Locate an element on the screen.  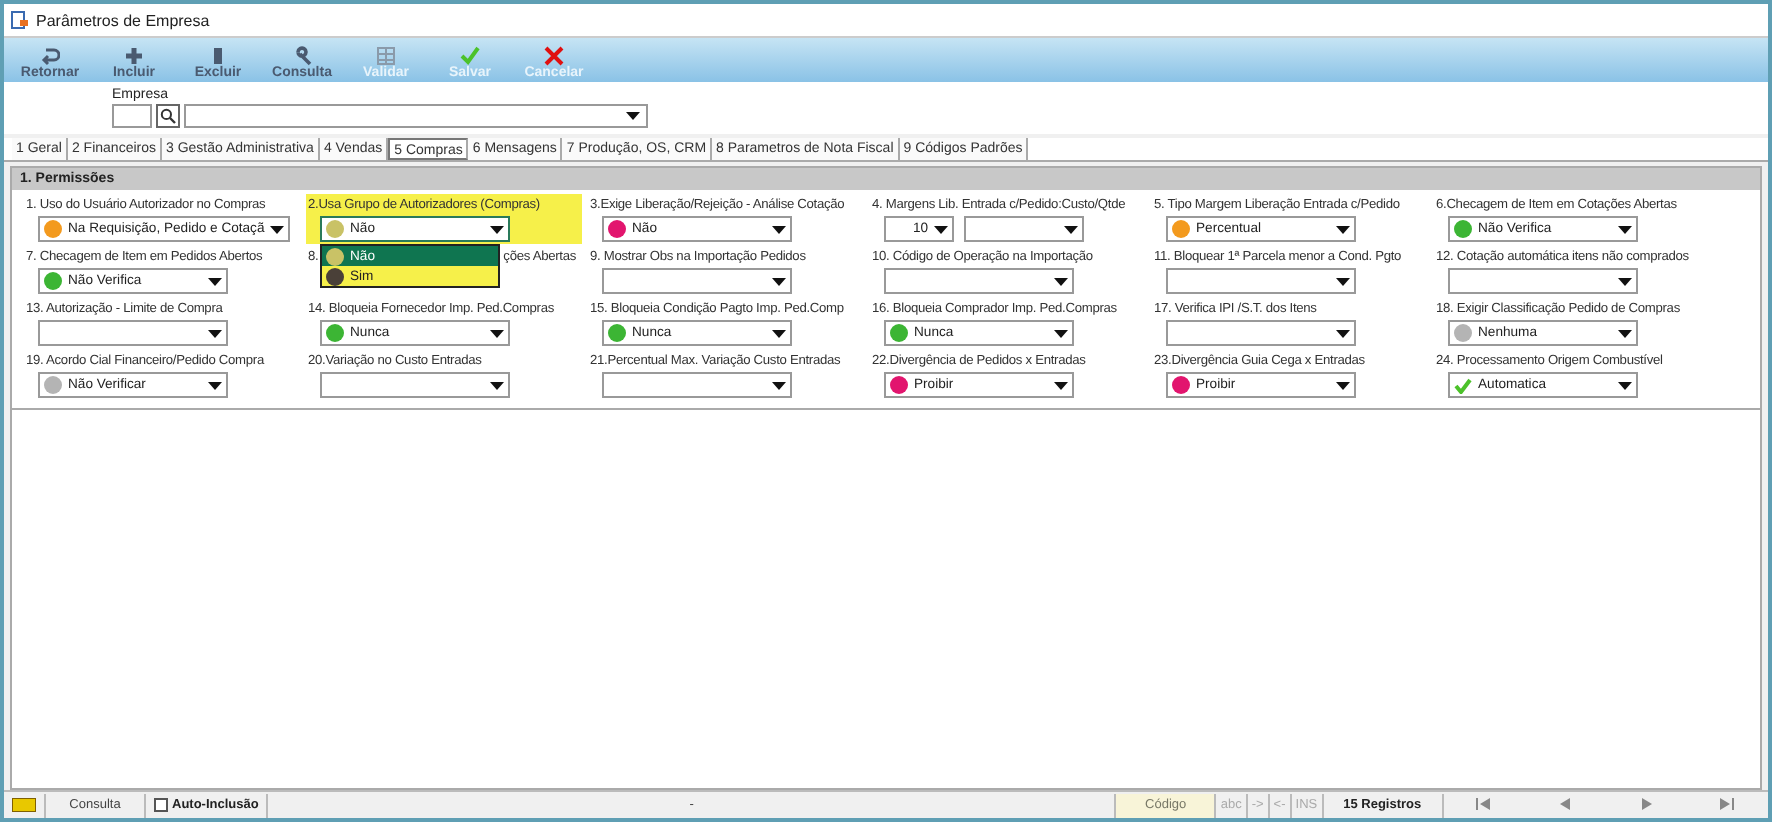
plus-icon is located at coordinates (134, 56).